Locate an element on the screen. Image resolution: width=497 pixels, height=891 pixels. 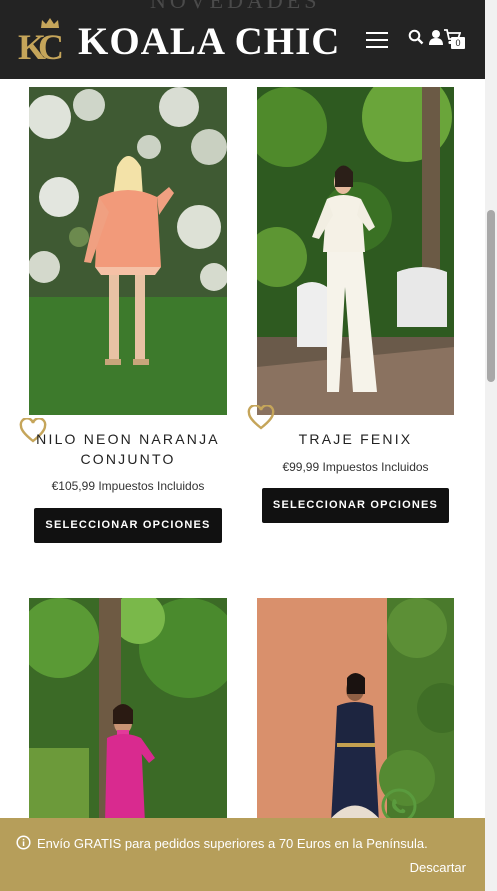
product-title-line: CONJUNTO is located at coordinates (128, 459).